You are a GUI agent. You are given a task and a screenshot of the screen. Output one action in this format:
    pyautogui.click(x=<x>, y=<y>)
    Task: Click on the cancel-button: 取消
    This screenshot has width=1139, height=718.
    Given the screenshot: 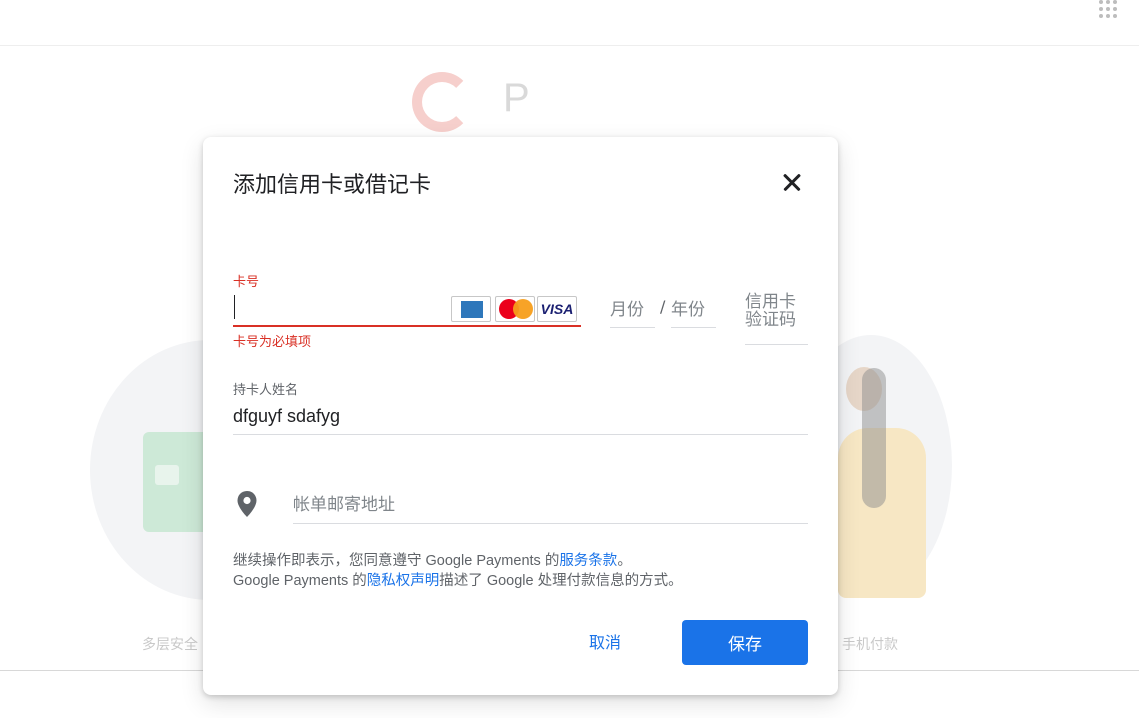 What is the action you would take?
    pyautogui.click(x=605, y=641)
    